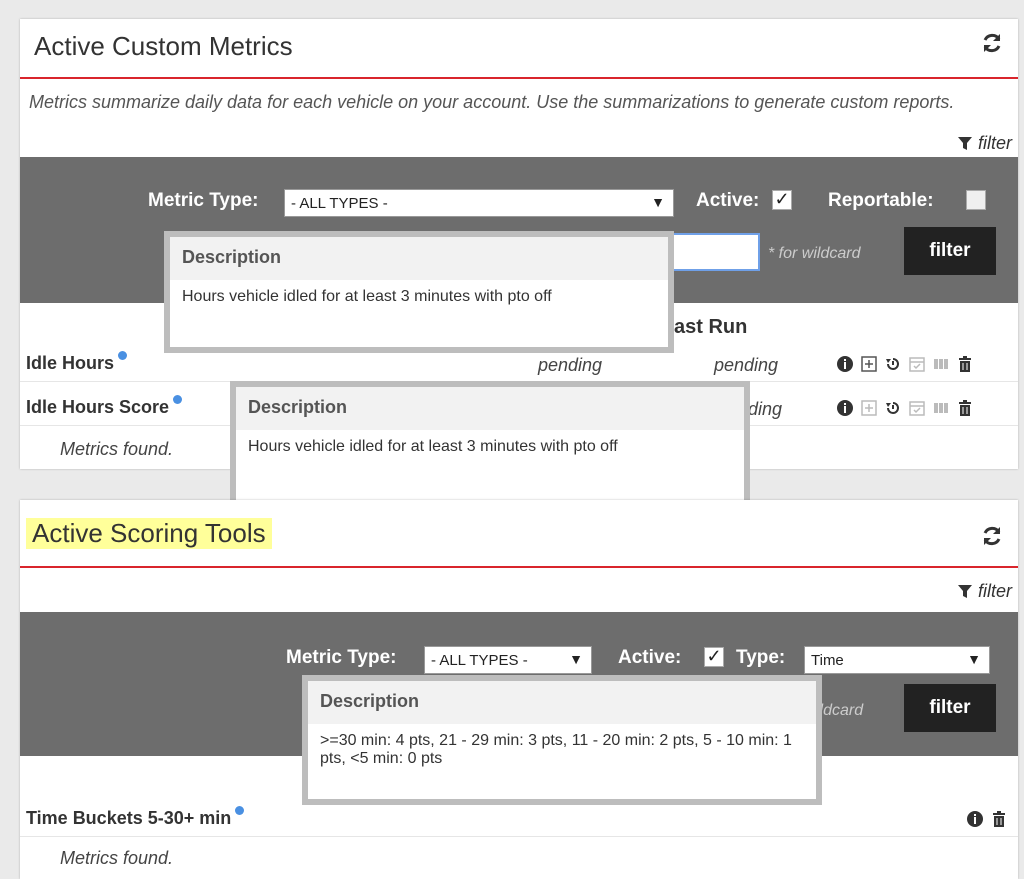  What do you see at coordinates (765, 409) in the screenshot?
I see `status-cell: ding` at bounding box center [765, 409].